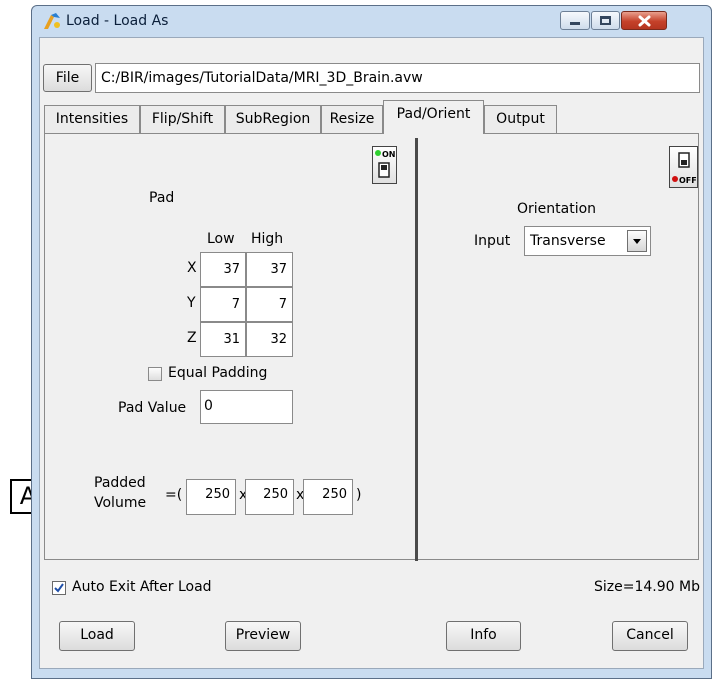  I want to click on maximize-icon, so click(605, 20).